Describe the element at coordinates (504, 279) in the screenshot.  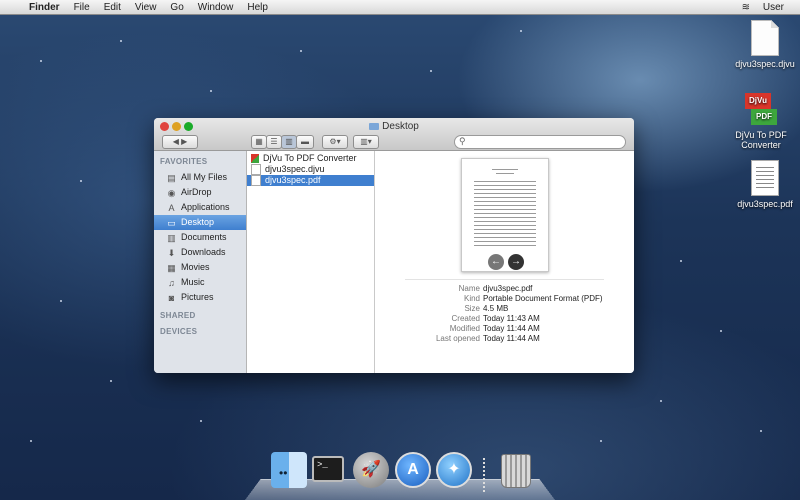
I see `divider` at that location.